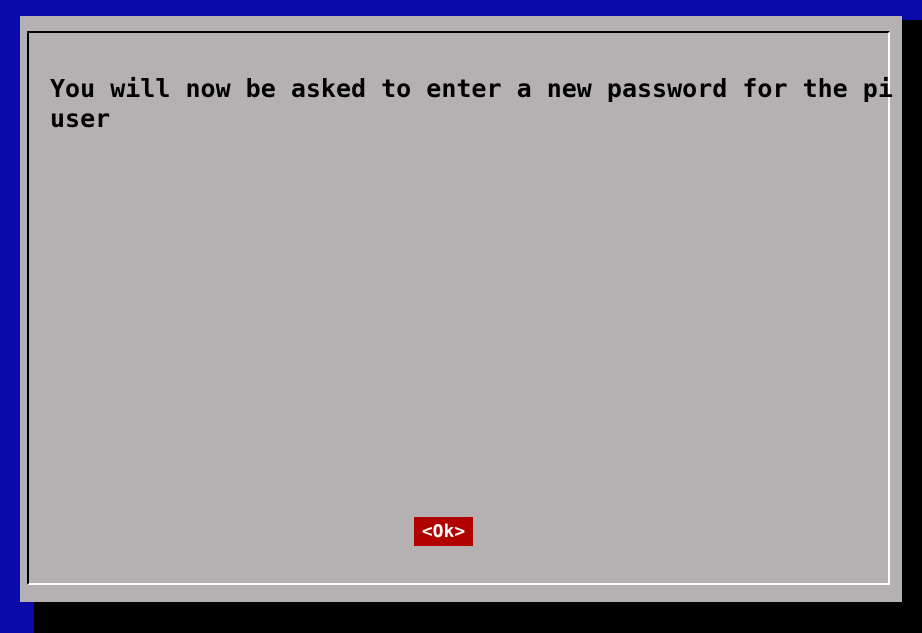 This screenshot has width=922, height=633. Describe the element at coordinates (443, 531) in the screenshot. I see `ok-button: <Ok>` at that location.